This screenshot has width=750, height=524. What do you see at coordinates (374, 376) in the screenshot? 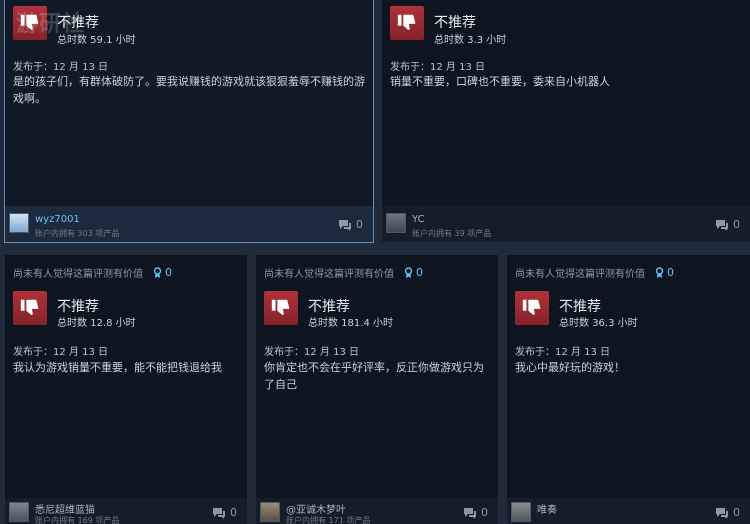
I see `review-text: 你肯定也不会在乎好评率，反正你做游戏只为了自己` at bounding box center [374, 376].